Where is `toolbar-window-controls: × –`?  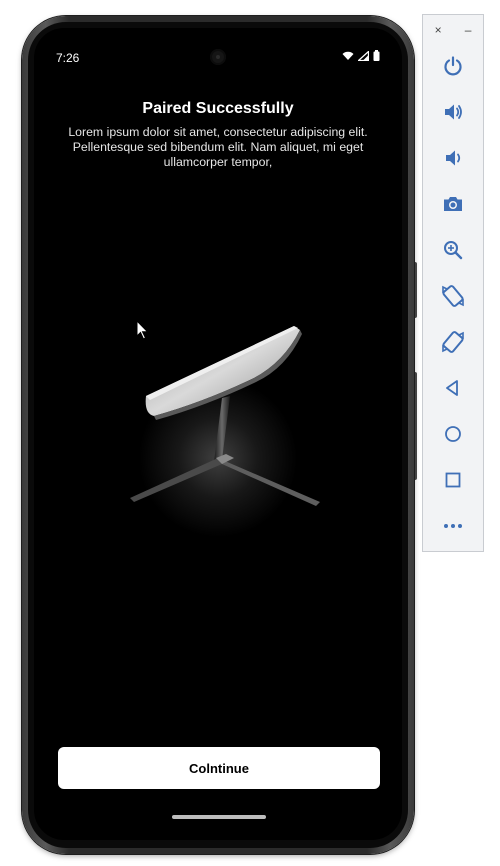
toolbar-window-controls: × – is located at coordinates (453, 30).